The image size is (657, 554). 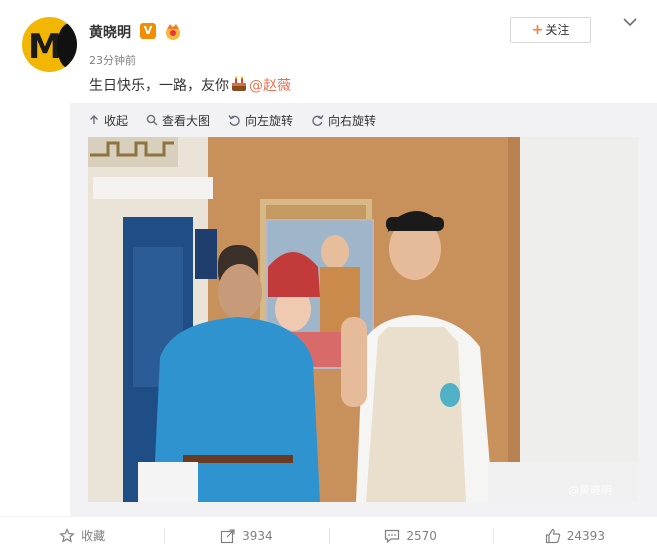 I want to click on plus-icon: +, so click(x=537, y=30).